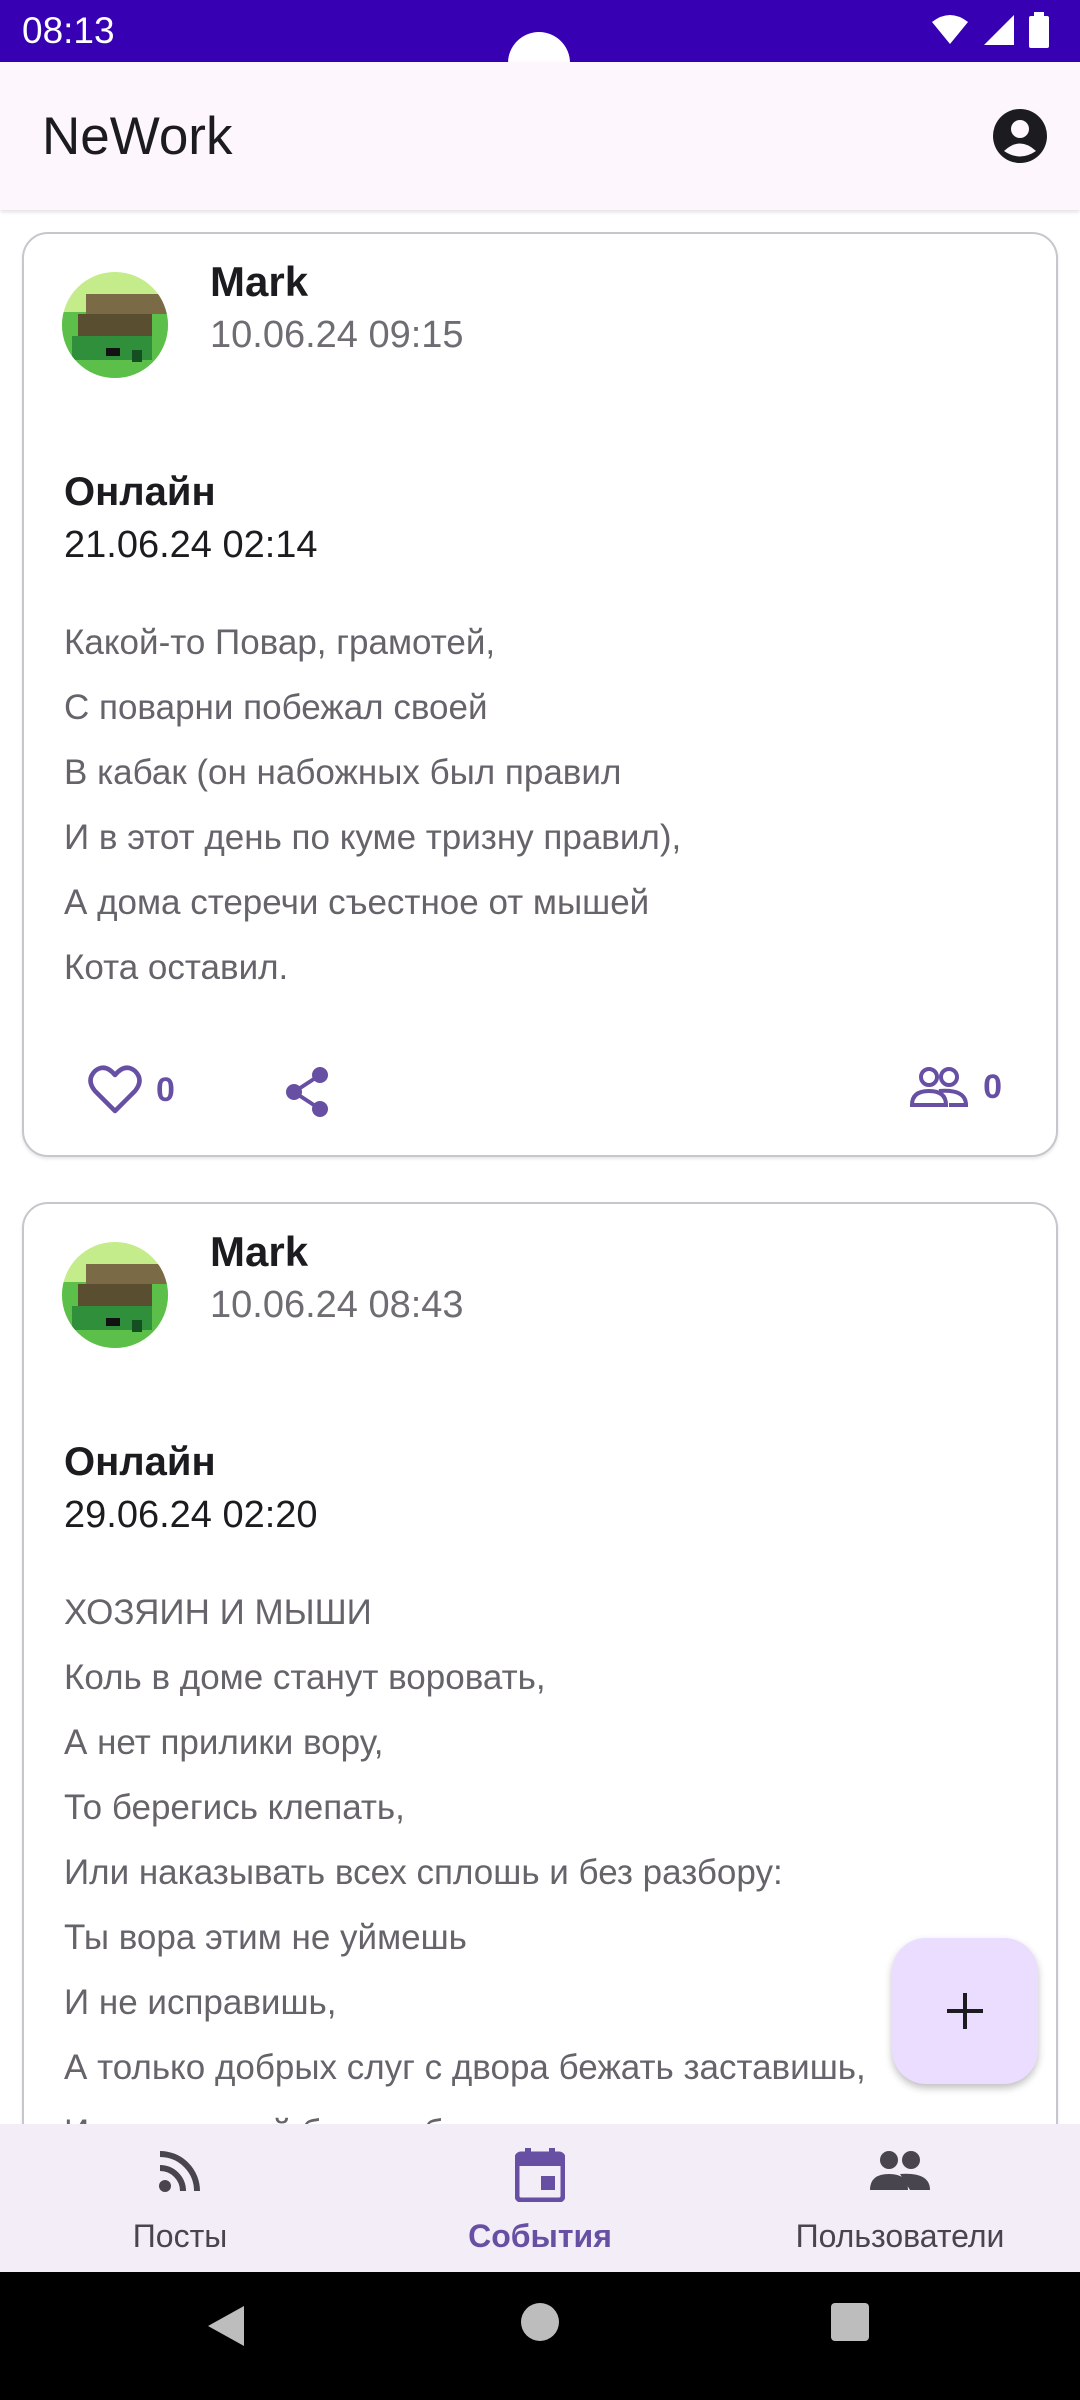 Image resolution: width=1080 pixels, height=2400 pixels. What do you see at coordinates (900, 2236) in the screenshot?
I see `nav-label-users: Пользователи` at bounding box center [900, 2236].